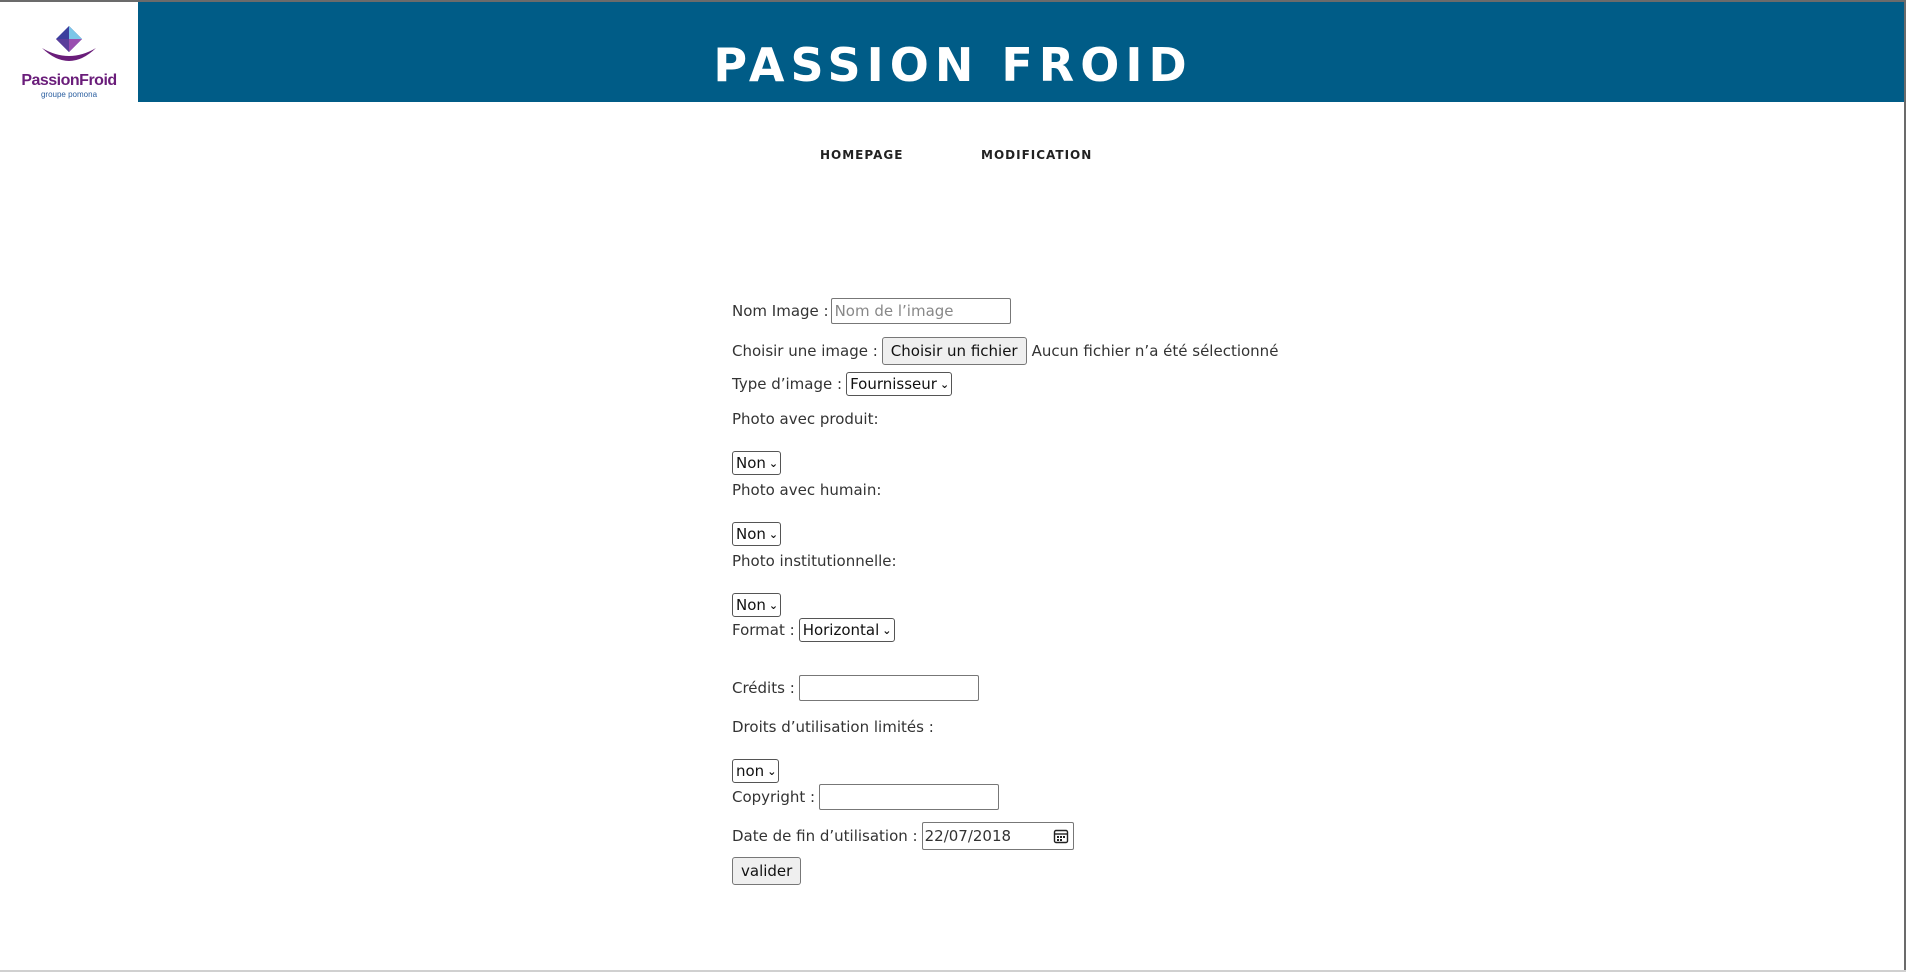  What do you see at coordinates (751, 463) in the screenshot?
I see `photo-produit-value: Non` at bounding box center [751, 463].